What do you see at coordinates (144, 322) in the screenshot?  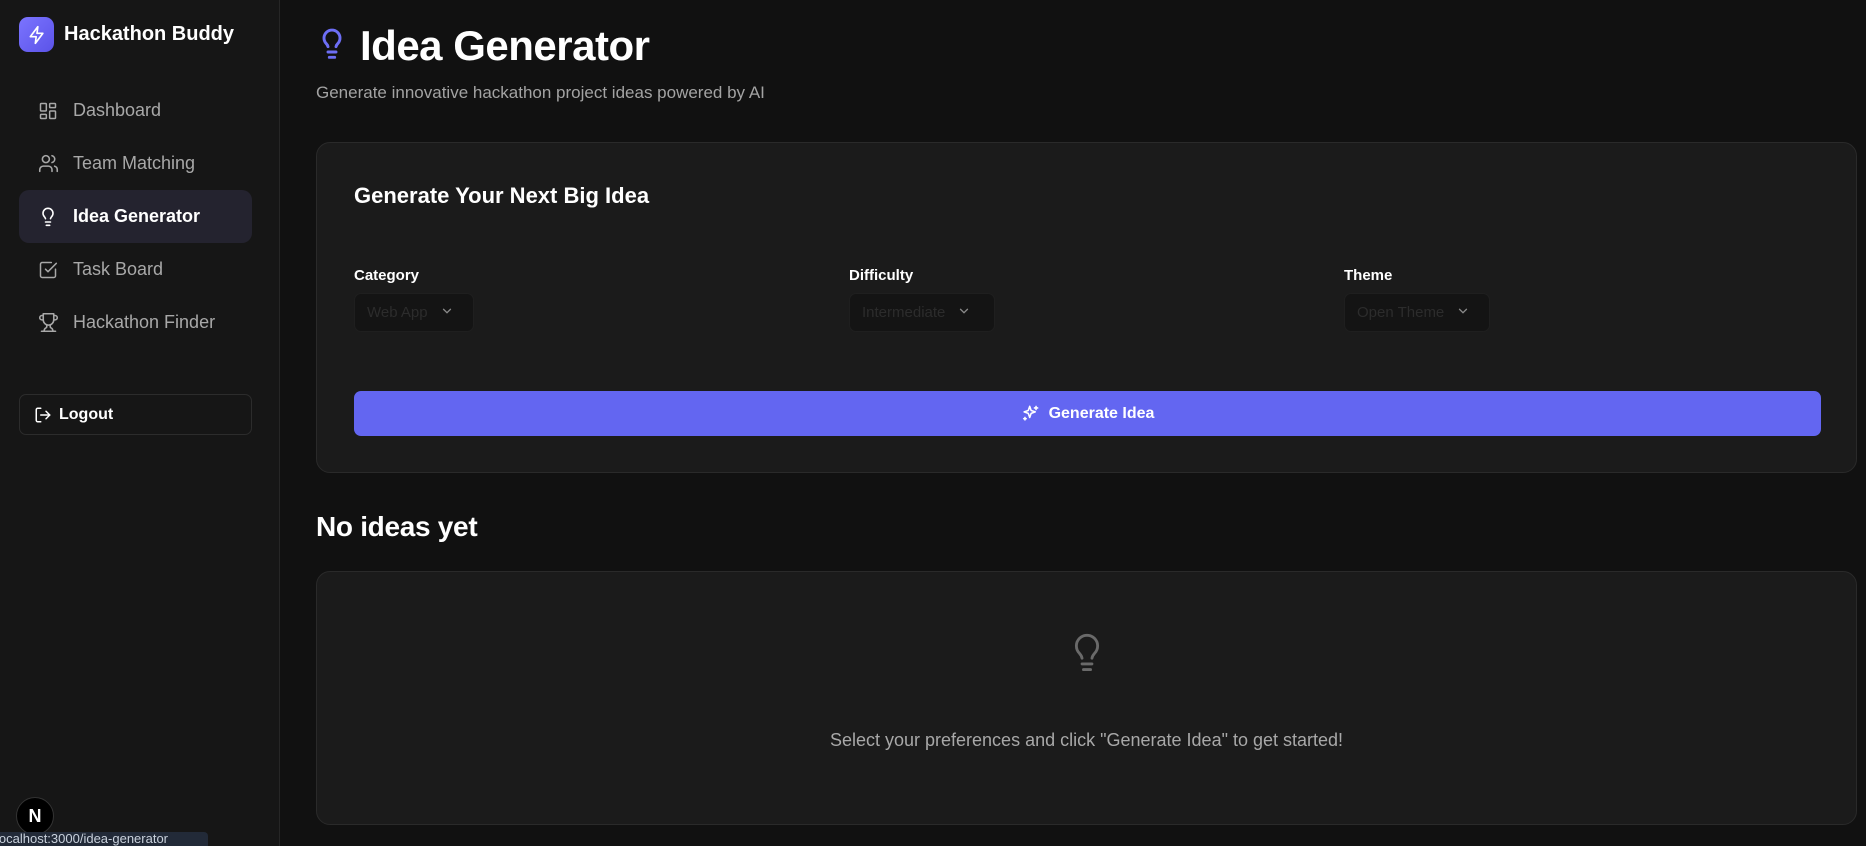 I see `sidebar-item-label: Hackathon Finder` at bounding box center [144, 322].